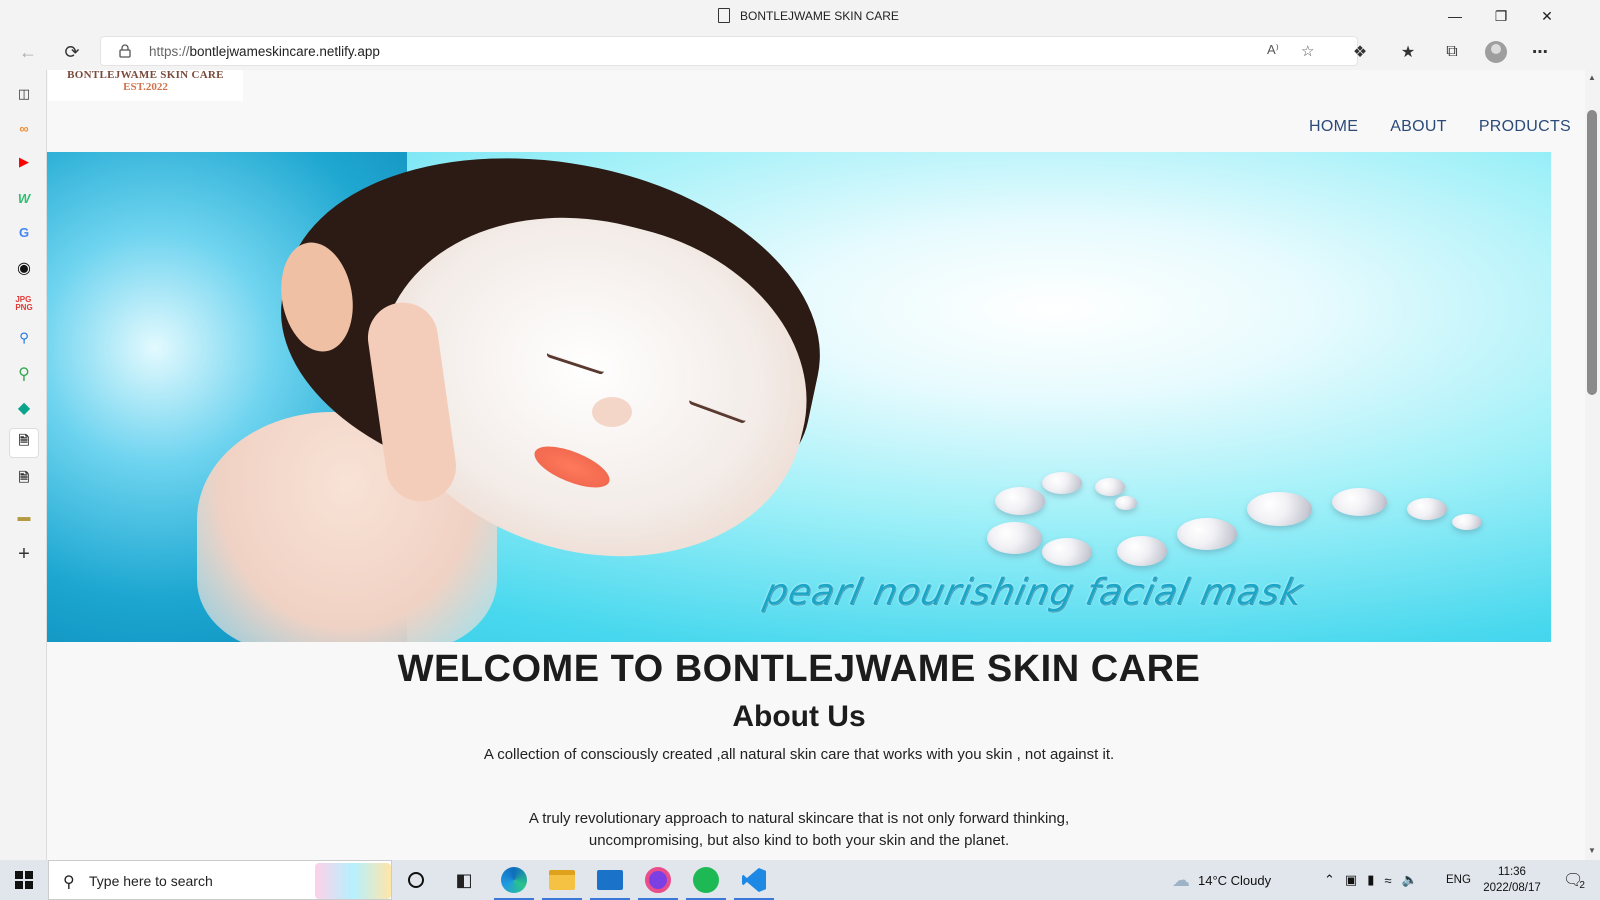 The height and width of the screenshot is (900, 1600). I want to click on pinned-app-icon: ∞, so click(24, 128).